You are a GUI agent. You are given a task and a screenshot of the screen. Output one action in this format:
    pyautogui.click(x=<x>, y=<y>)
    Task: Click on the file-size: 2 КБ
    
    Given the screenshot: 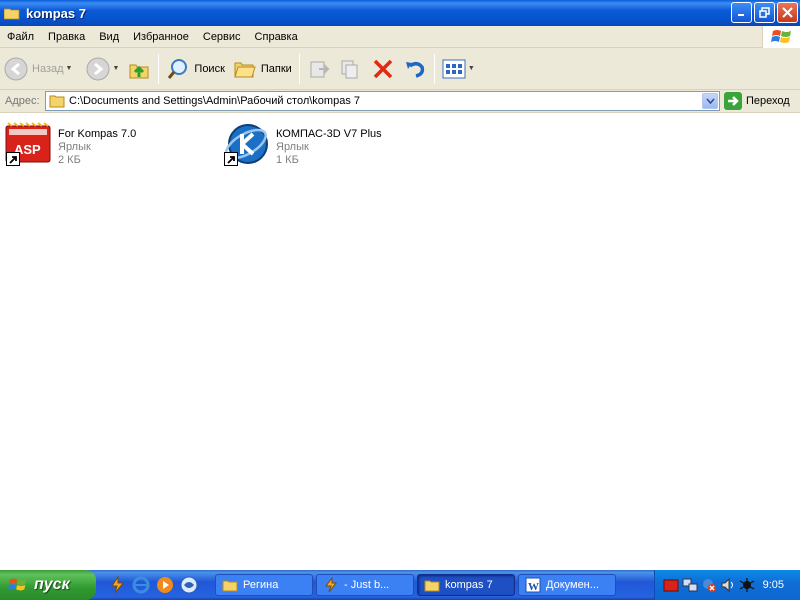 What is the action you would take?
    pyautogui.click(x=69, y=160)
    